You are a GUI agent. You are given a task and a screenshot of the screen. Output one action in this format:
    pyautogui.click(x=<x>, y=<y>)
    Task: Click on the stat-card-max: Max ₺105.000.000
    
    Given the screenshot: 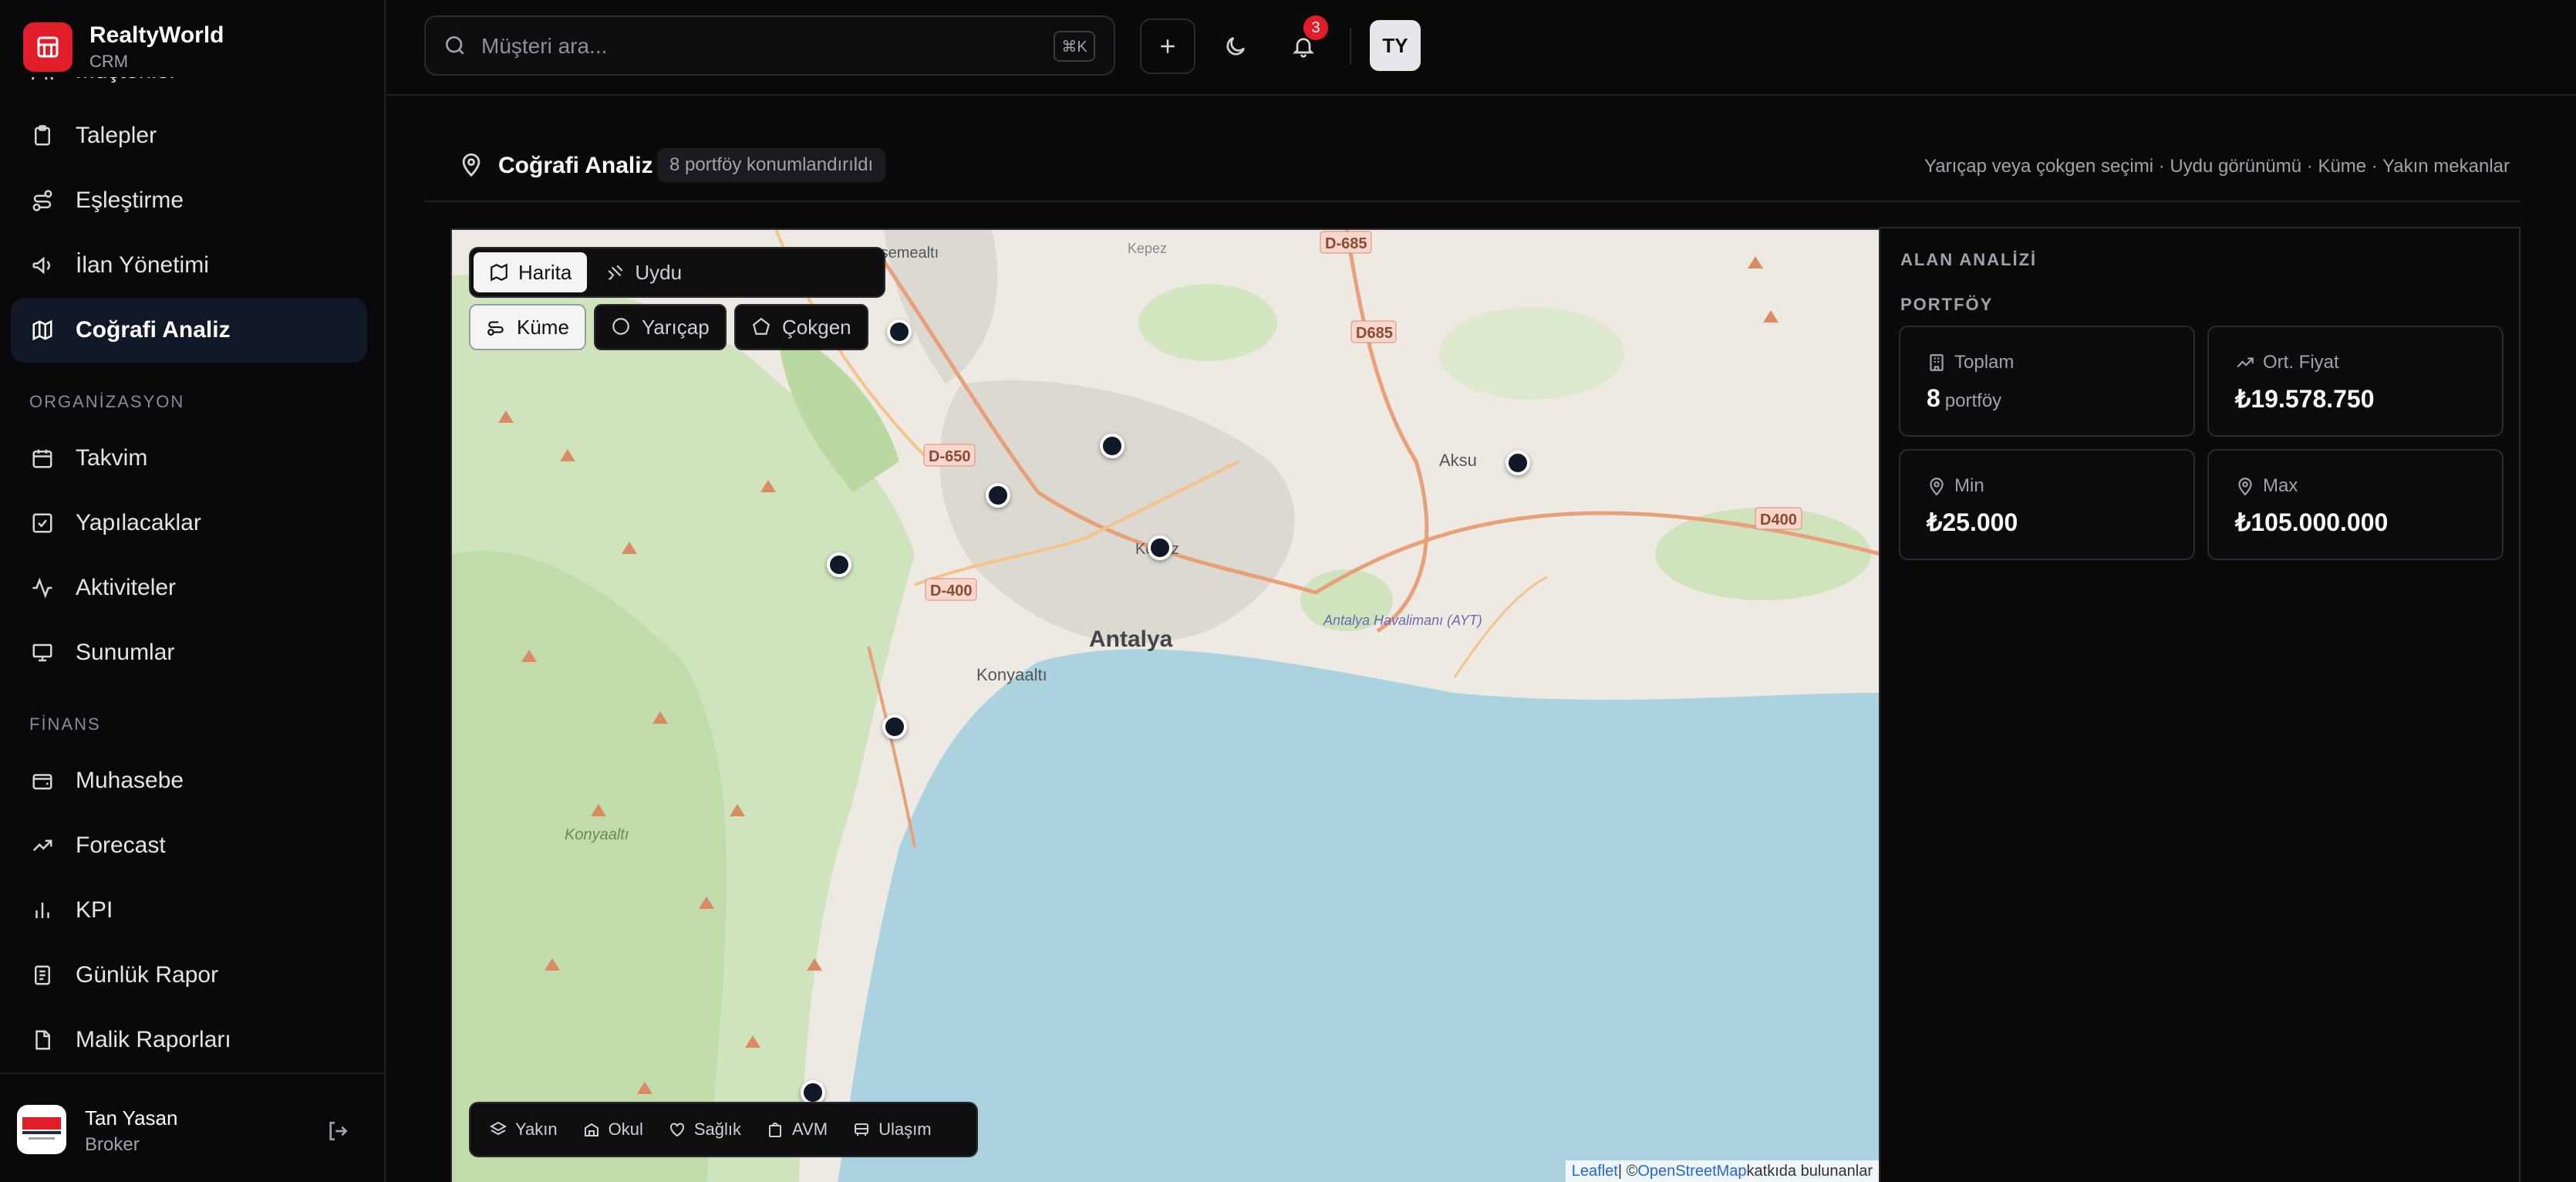 What is the action you would take?
    pyautogui.click(x=2355, y=504)
    